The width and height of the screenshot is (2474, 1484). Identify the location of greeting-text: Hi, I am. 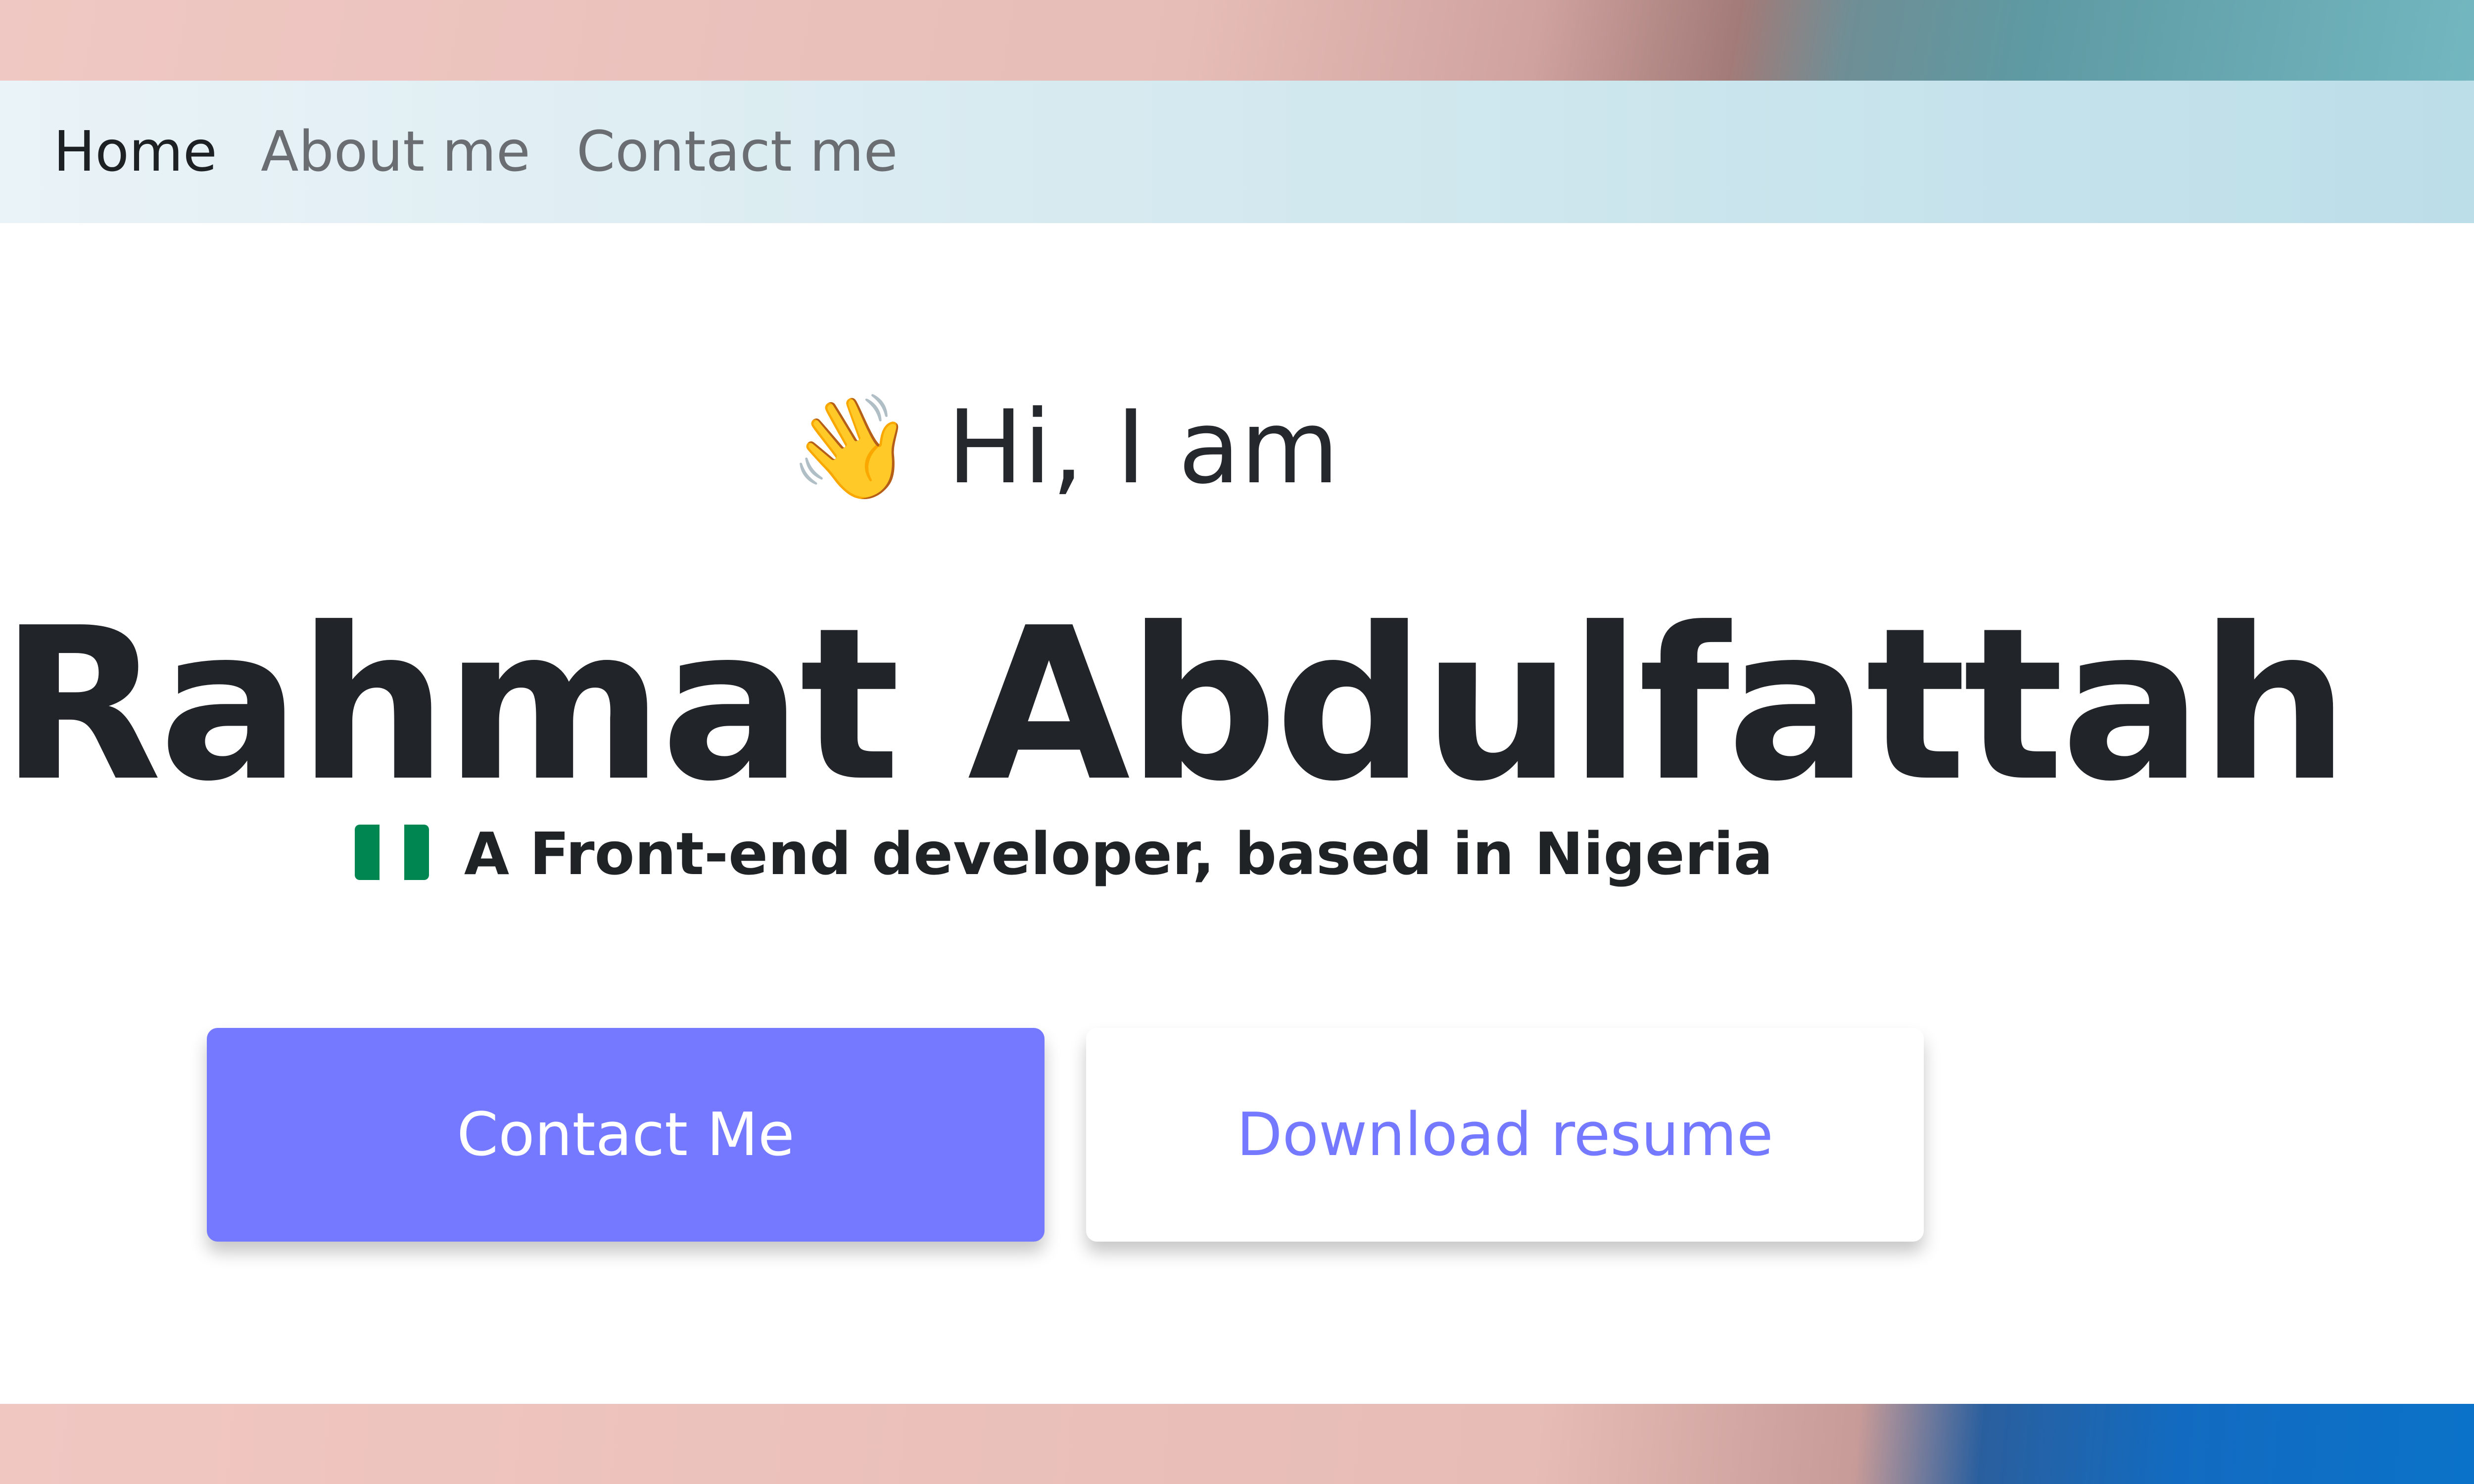
(1143, 448).